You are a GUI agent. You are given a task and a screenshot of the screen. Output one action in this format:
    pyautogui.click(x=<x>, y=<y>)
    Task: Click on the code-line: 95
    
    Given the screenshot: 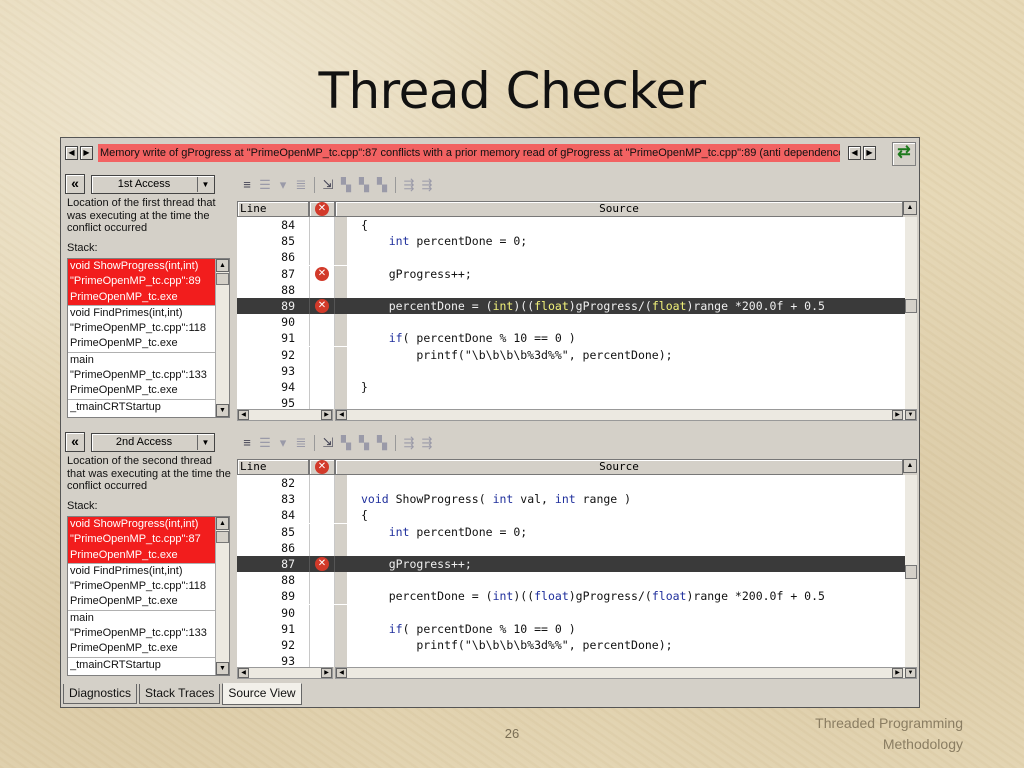 What is the action you would take?
    pyautogui.click(x=577, y=402)
    